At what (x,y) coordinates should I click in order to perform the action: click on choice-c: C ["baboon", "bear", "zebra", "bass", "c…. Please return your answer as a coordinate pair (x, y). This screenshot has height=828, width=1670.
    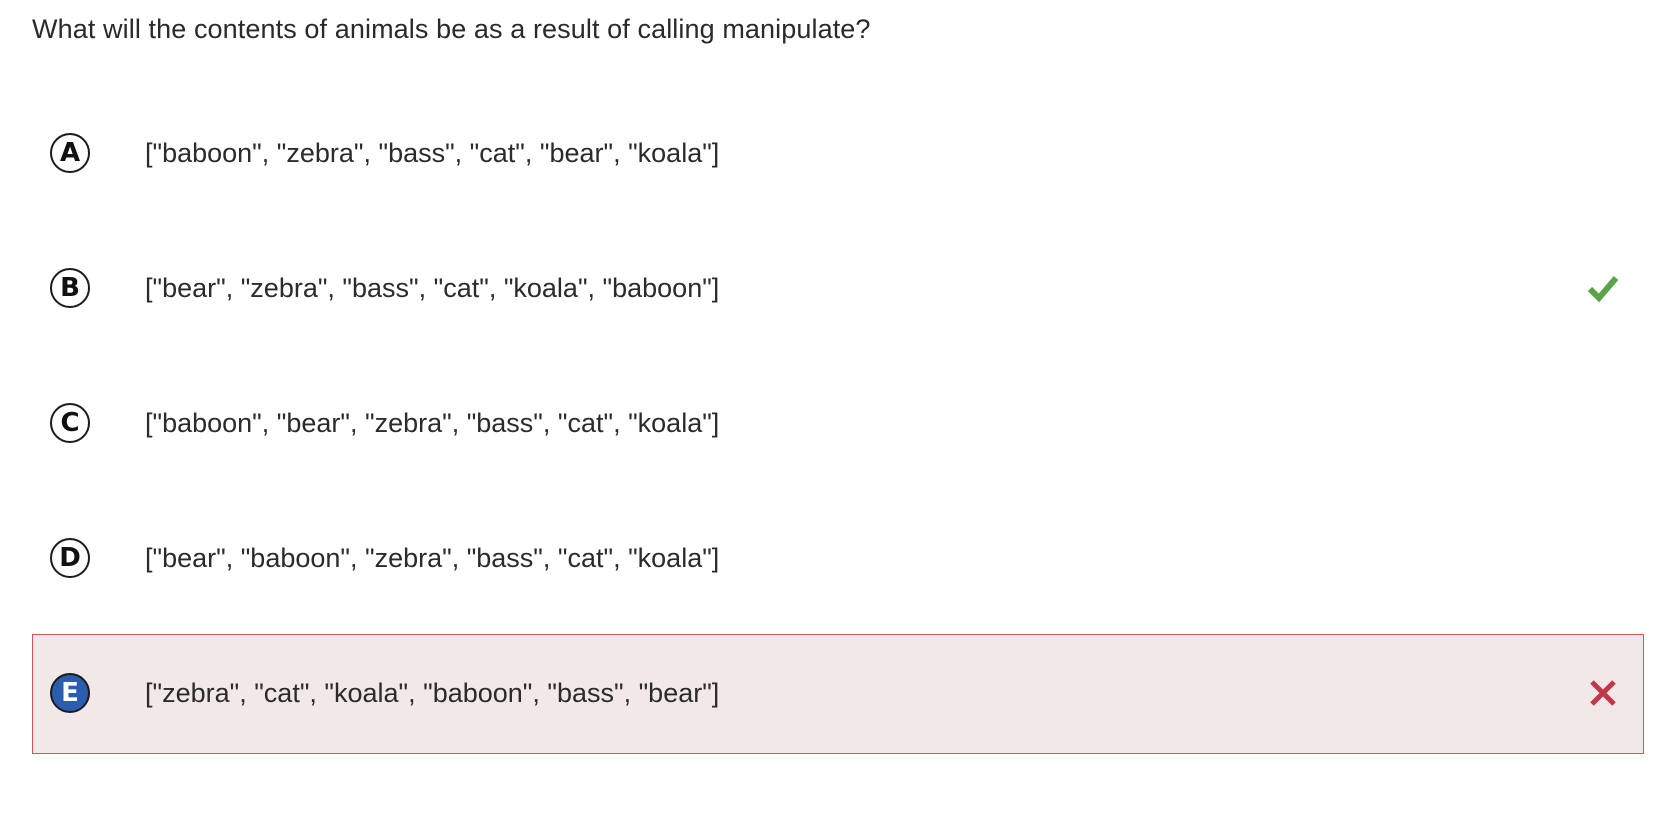
    Looking at the image, I should click on (838, 423).